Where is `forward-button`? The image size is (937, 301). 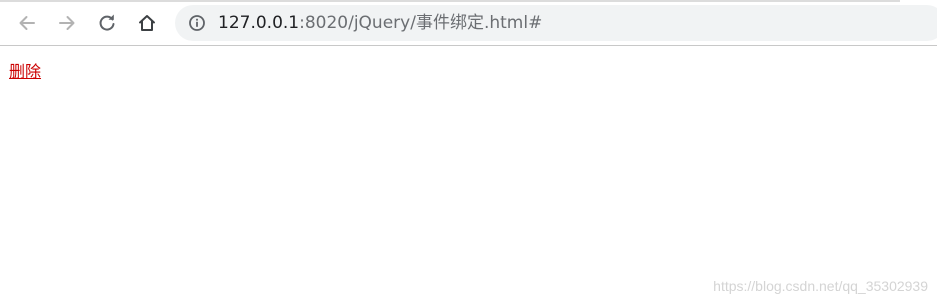
forward-button is located at coordinates (67, 23).